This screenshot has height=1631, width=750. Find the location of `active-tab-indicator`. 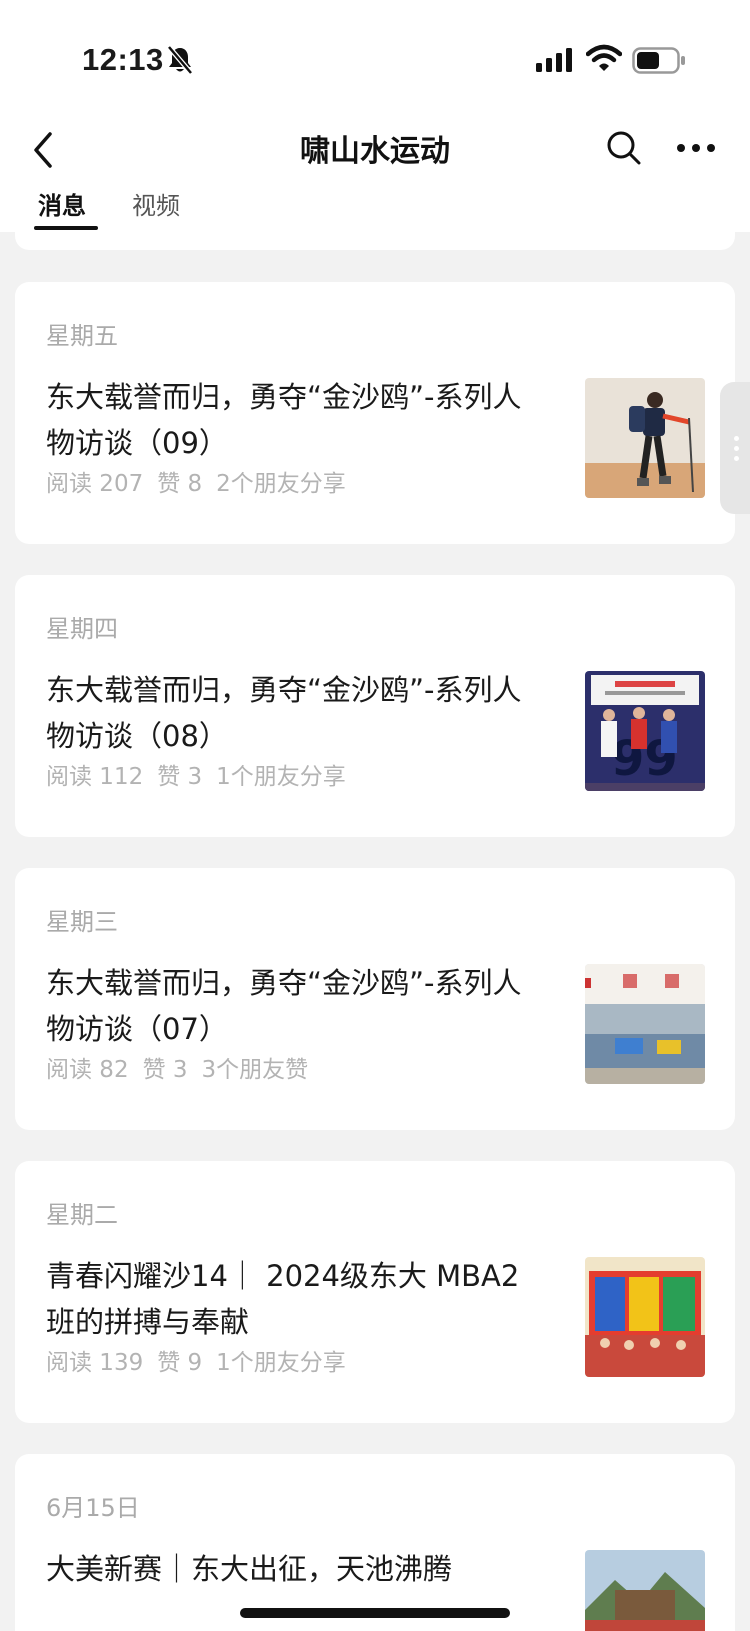

active-tab-indicator is located at coordinates (66, 228).